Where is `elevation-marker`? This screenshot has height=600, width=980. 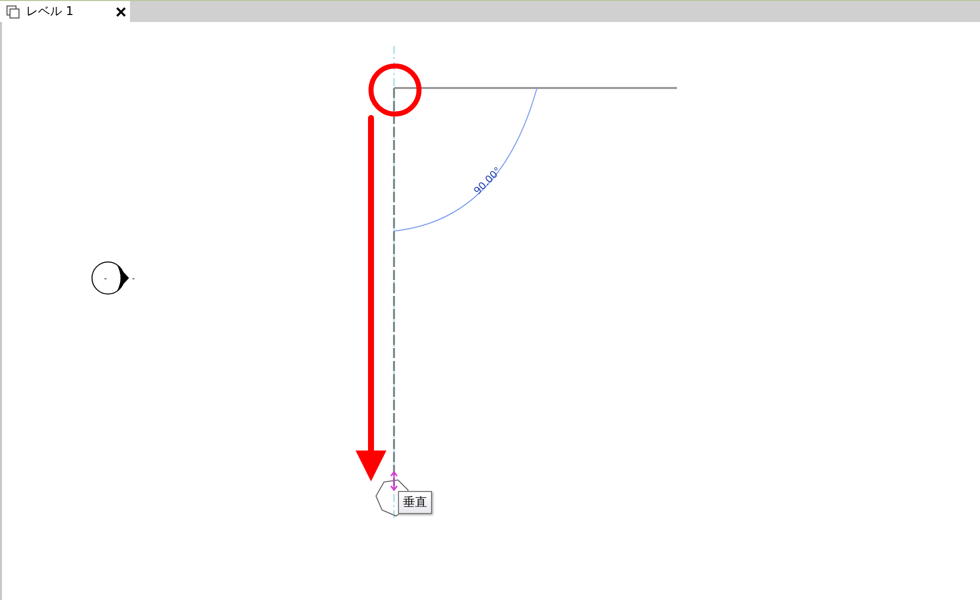 elevation-marker is located at coordinates (110, 278).